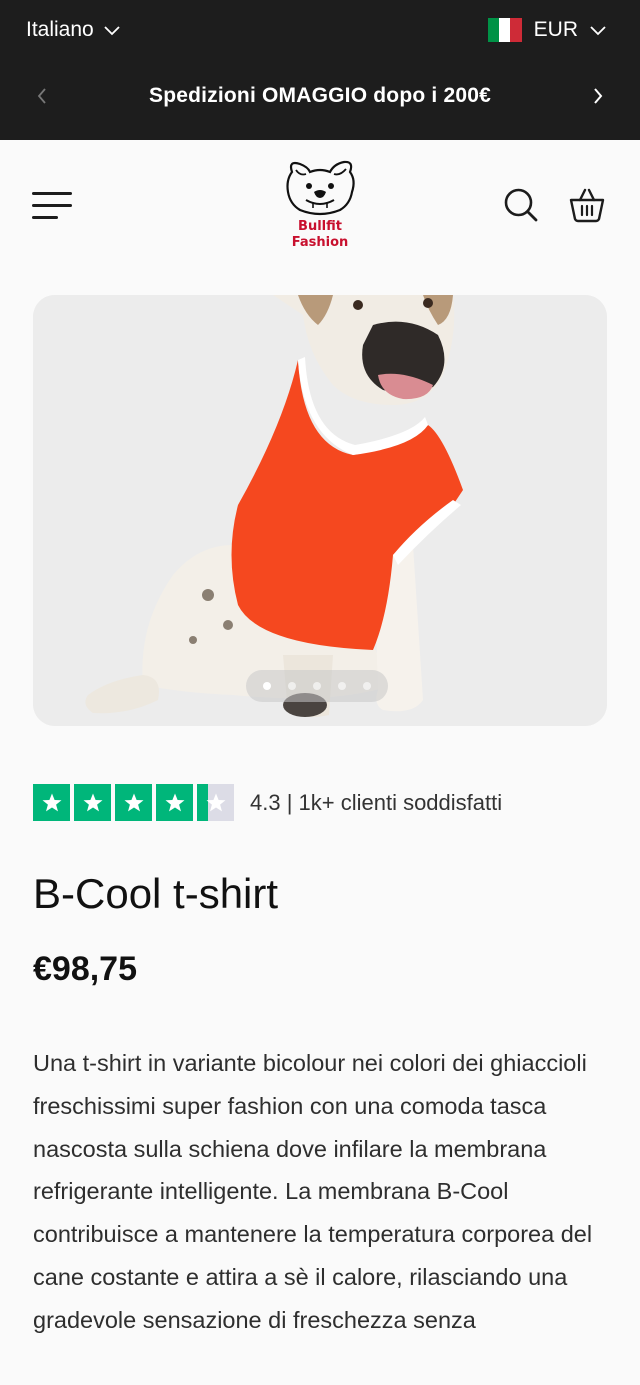 Image resolution: width=640 pixels, height=1385 pixels. I want to click on announcement-next-button, so click(598, 96).